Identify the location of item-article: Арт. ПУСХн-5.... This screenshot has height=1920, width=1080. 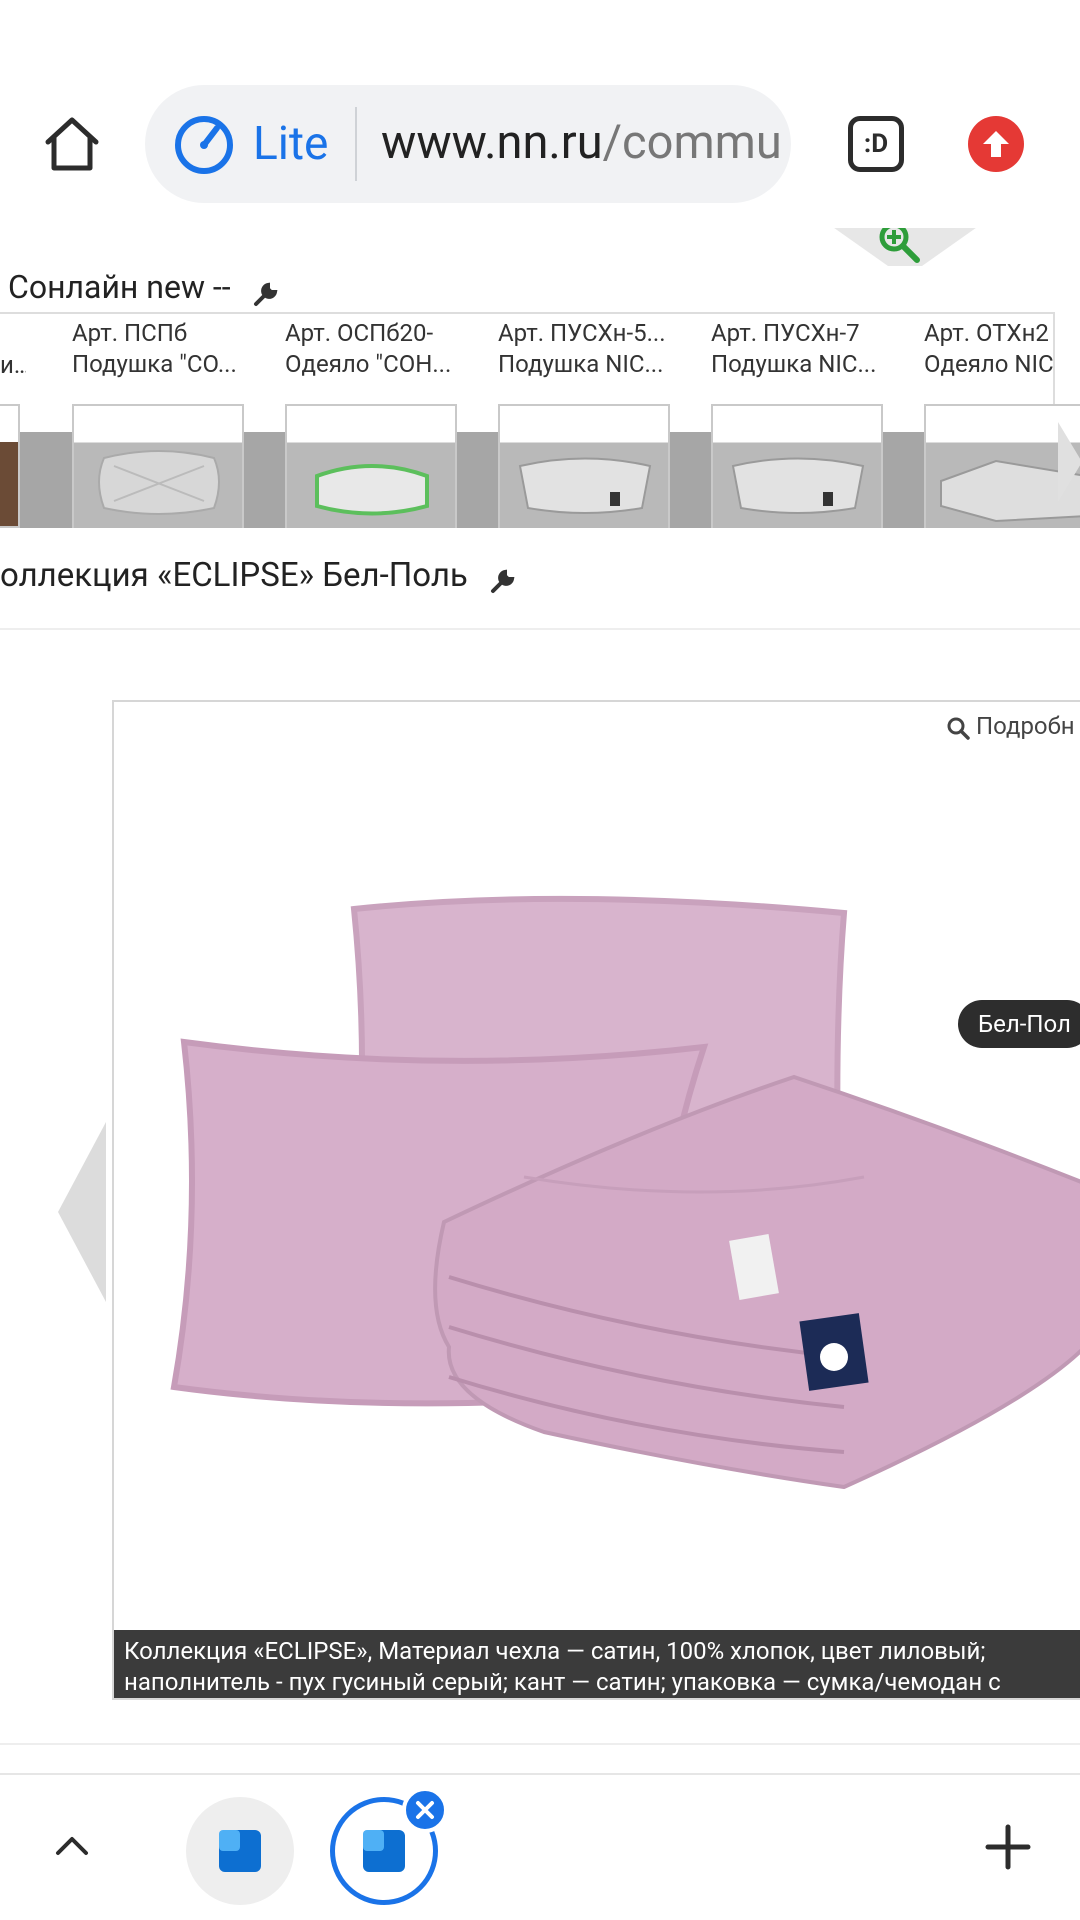
(582, 333).